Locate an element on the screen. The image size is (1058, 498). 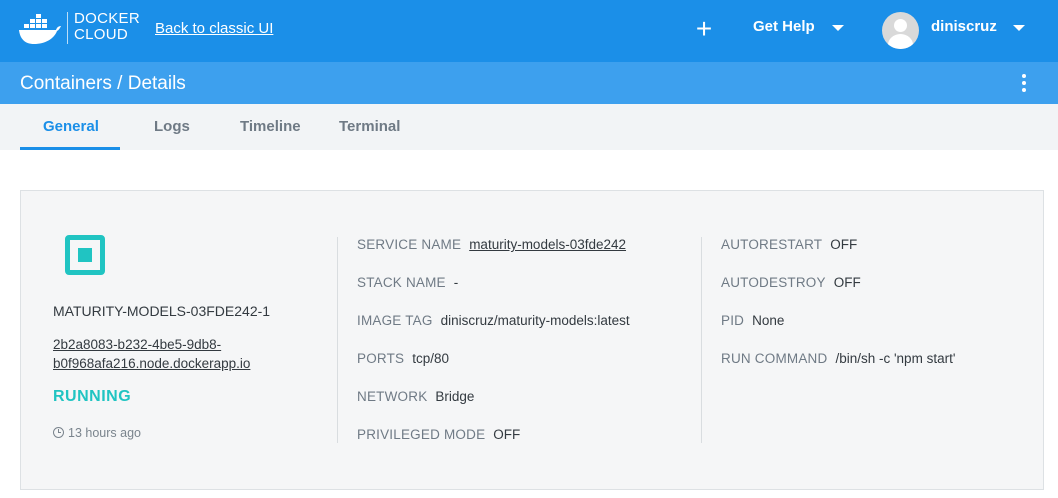
container-name: MATURITY-MODELS-03FDE242-1 is located at coordinates (162, 311).